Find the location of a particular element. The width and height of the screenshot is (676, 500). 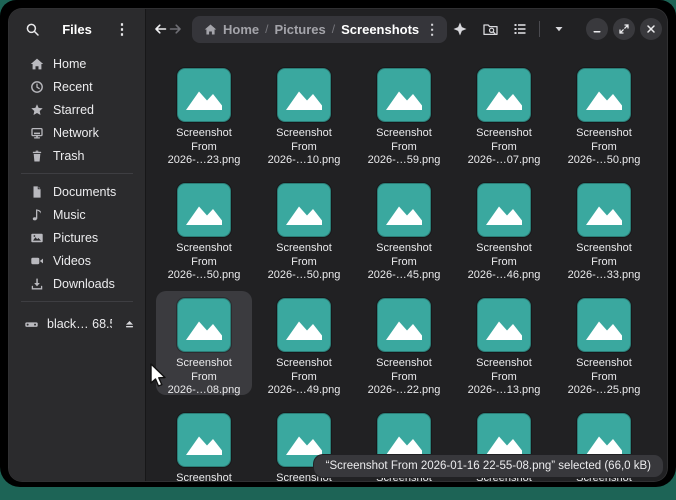

file-name-line: 2026-…45.png is located at coordinates (404, 275).